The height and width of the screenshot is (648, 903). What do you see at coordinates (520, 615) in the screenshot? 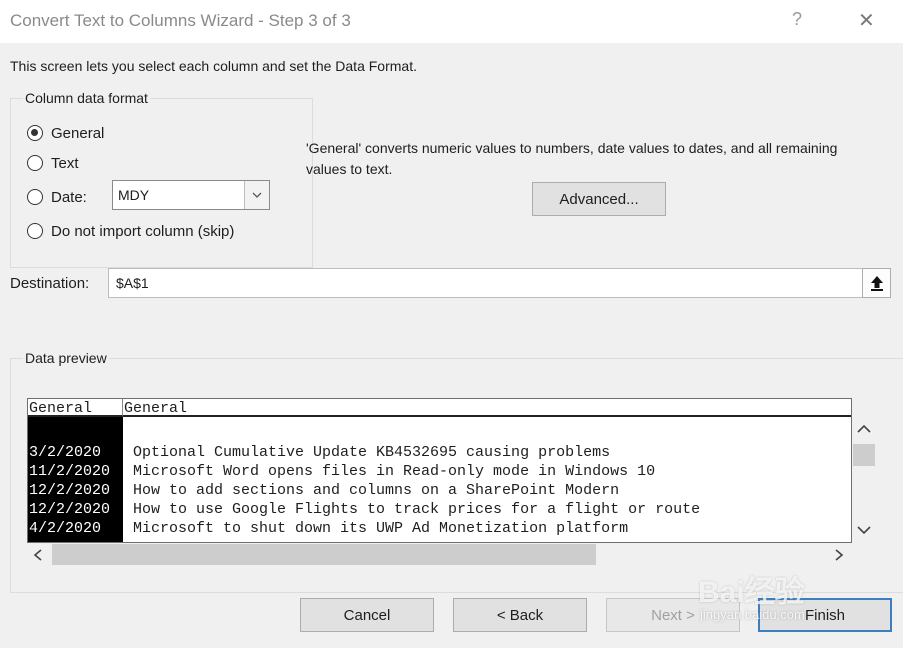
I see `back-button: < Back` at bounding box center [520, 615].